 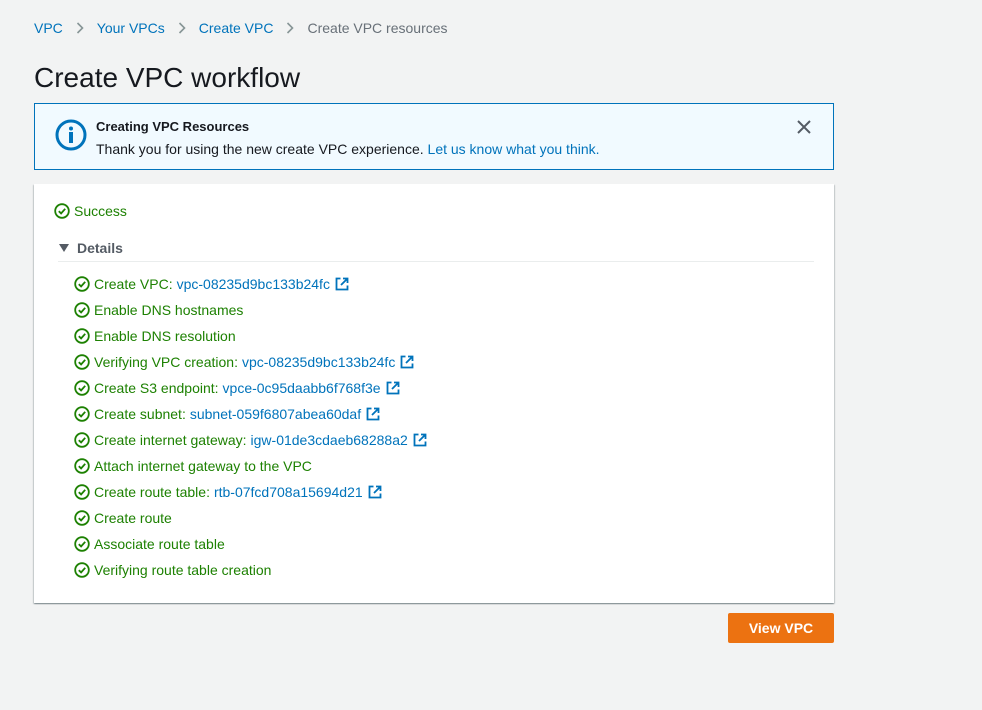 I want to click on flash-title: Creating VPC Resources, so click(x=173, y=126).